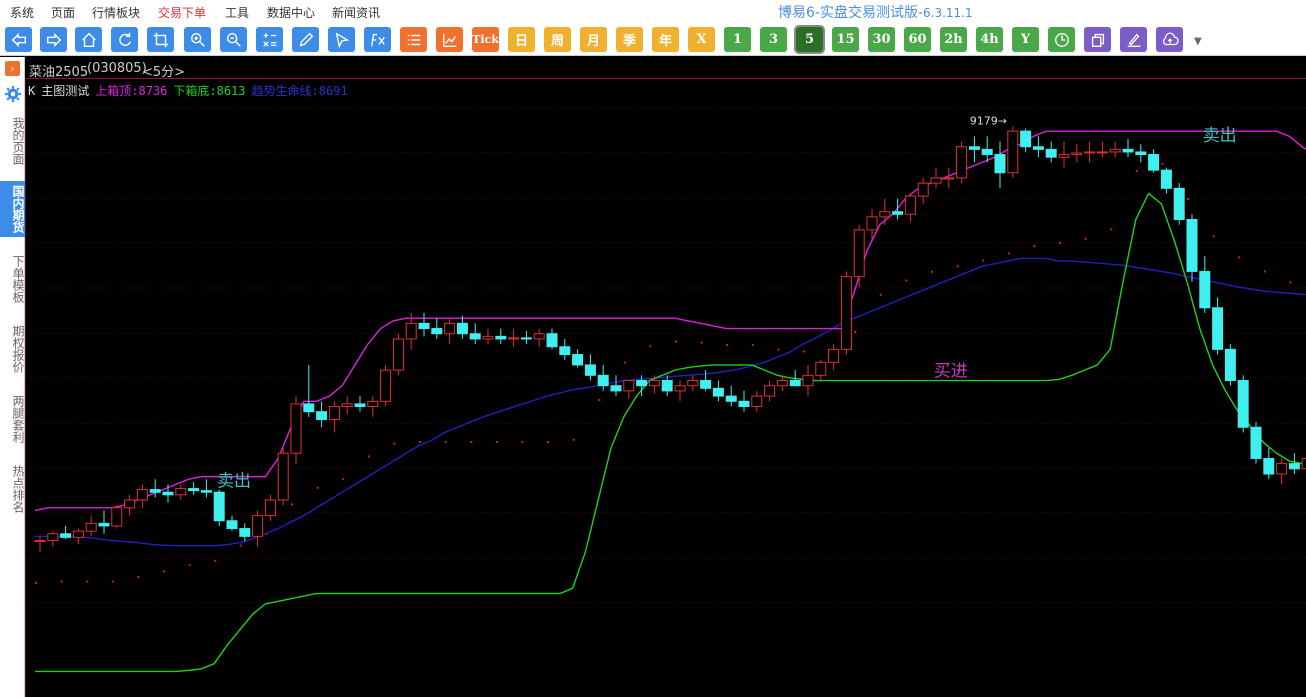  I want to click on menu-data-center: 数据中心, so click(291, 12).